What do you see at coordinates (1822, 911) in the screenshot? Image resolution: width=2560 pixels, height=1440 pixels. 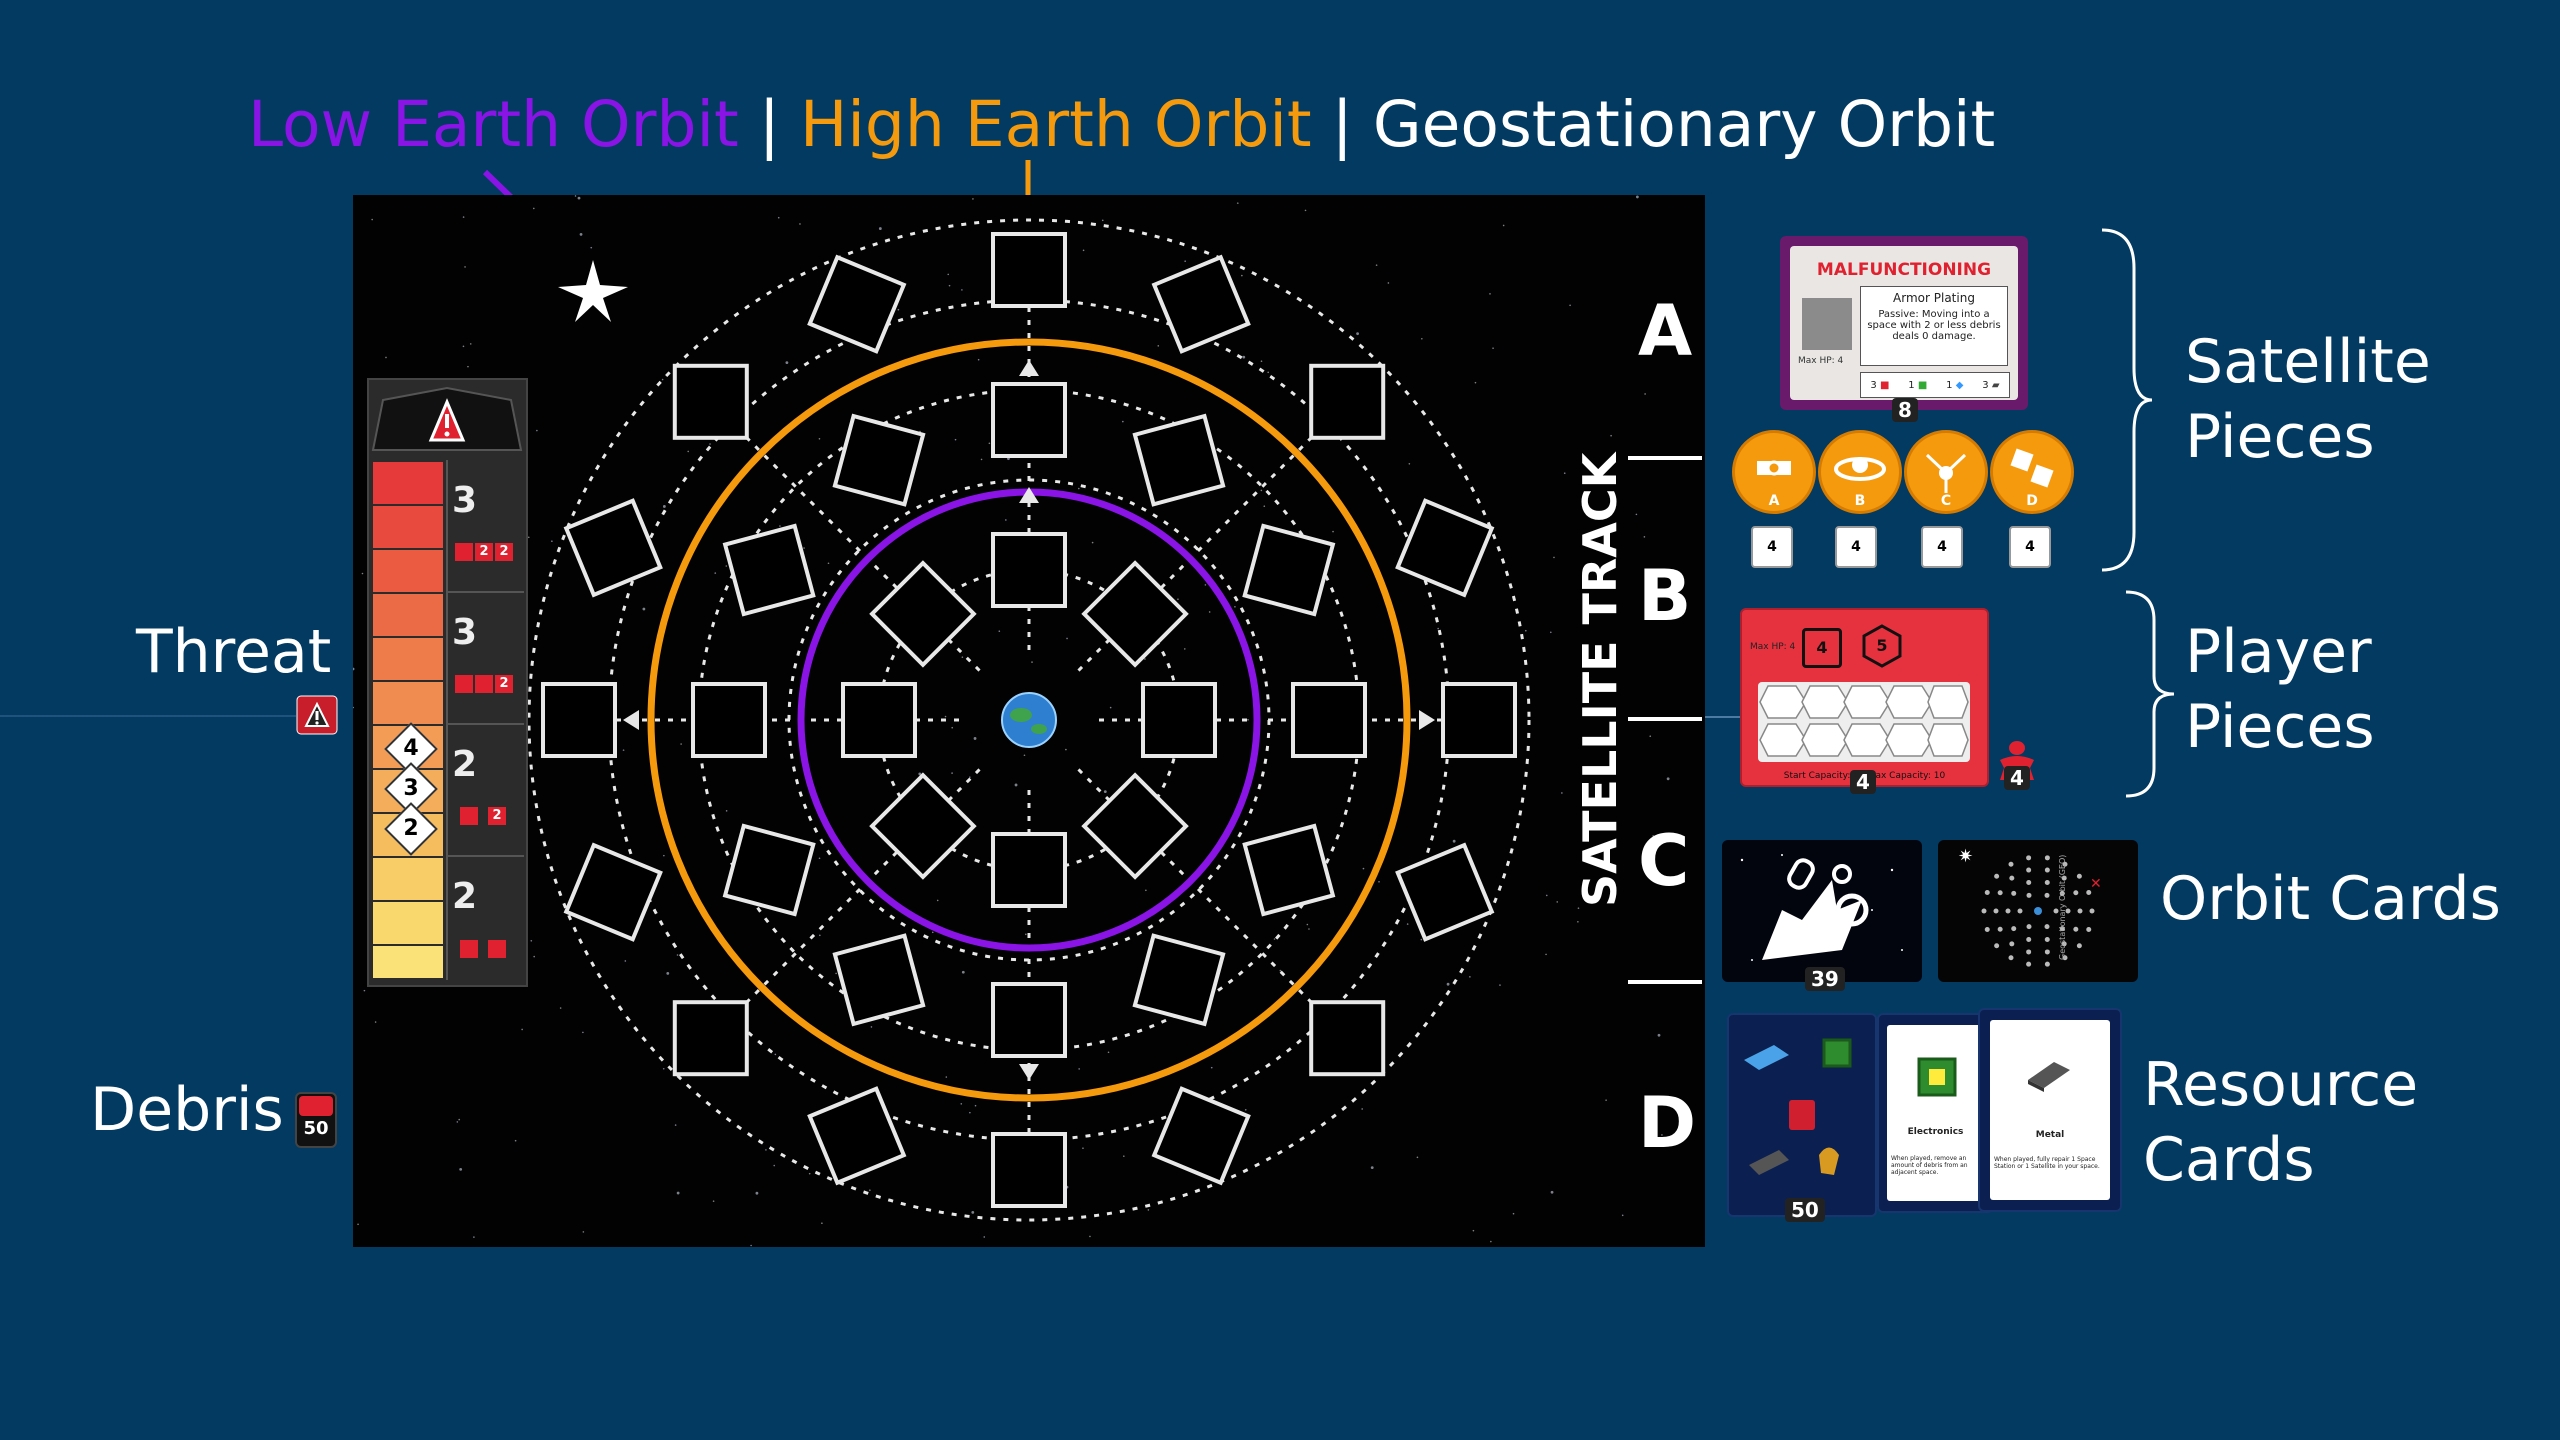 I see `orbit-card-back` at bounding box center [1822, 911].